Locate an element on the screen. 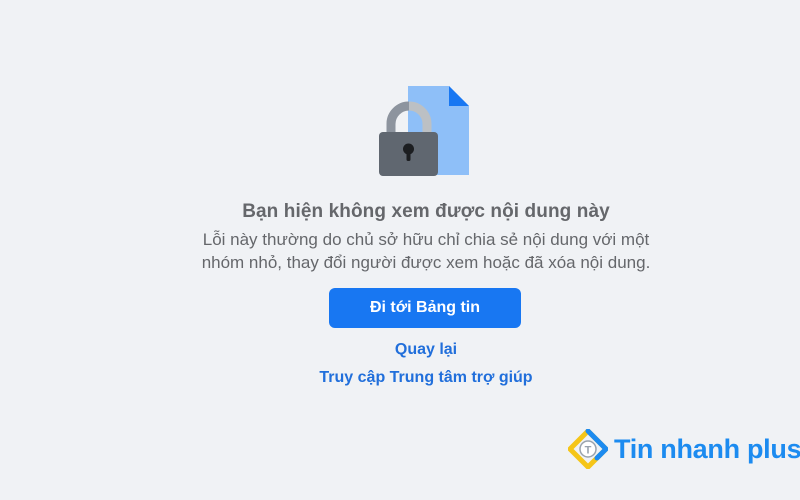  go-to-feed-button: Đi tới Bảng tin is located at coordinates (425, 308).